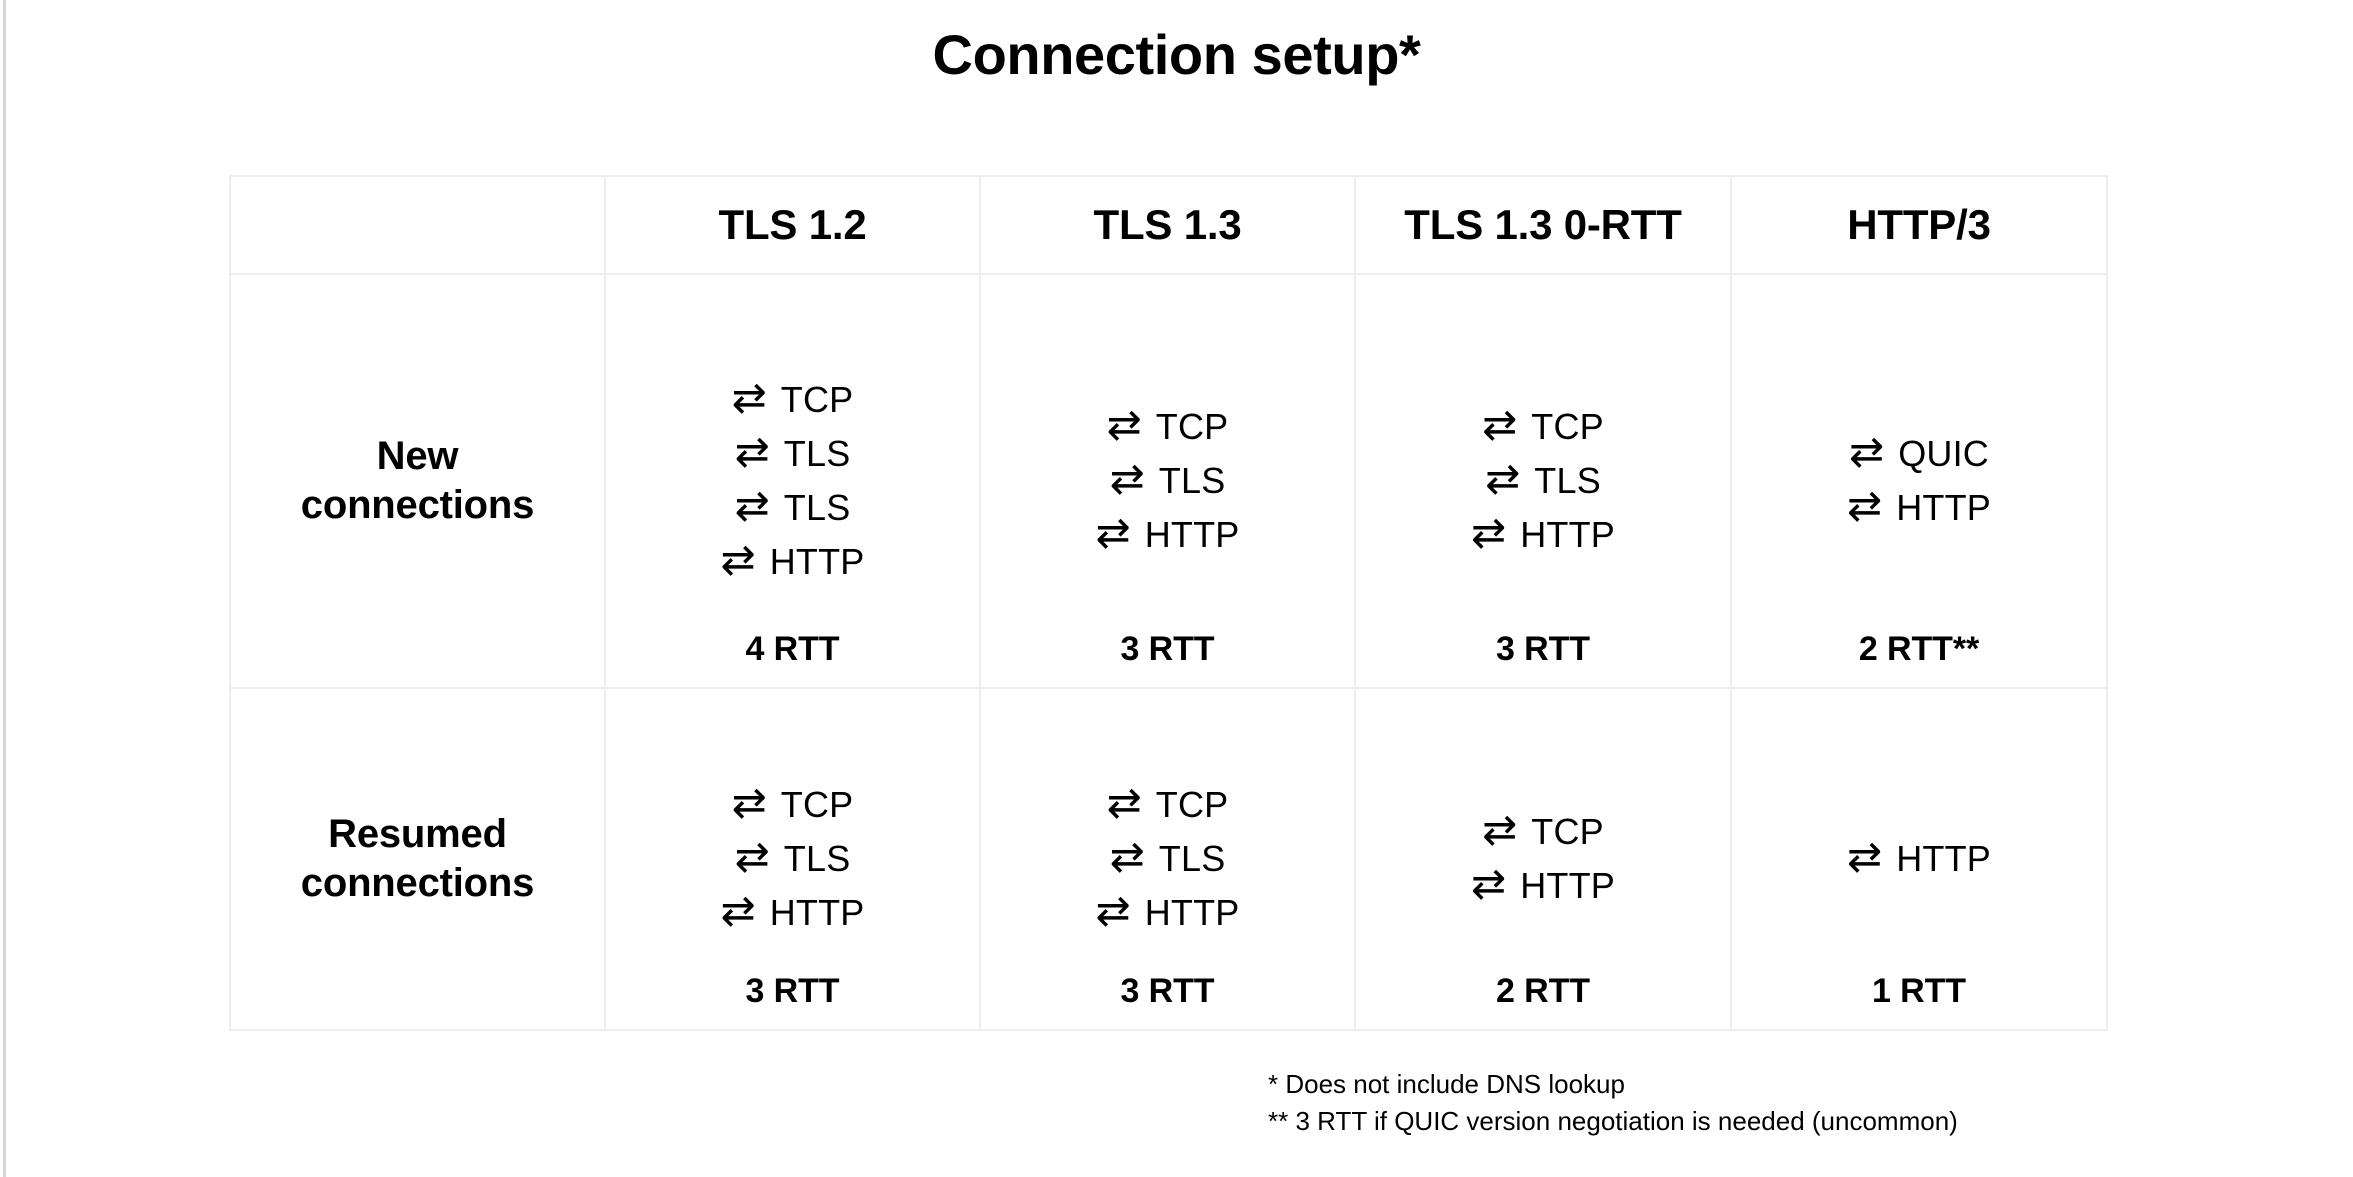 This screenshot has height=1177, width=2353. I want to click on row-label-line-1: New, so click(417, 456).